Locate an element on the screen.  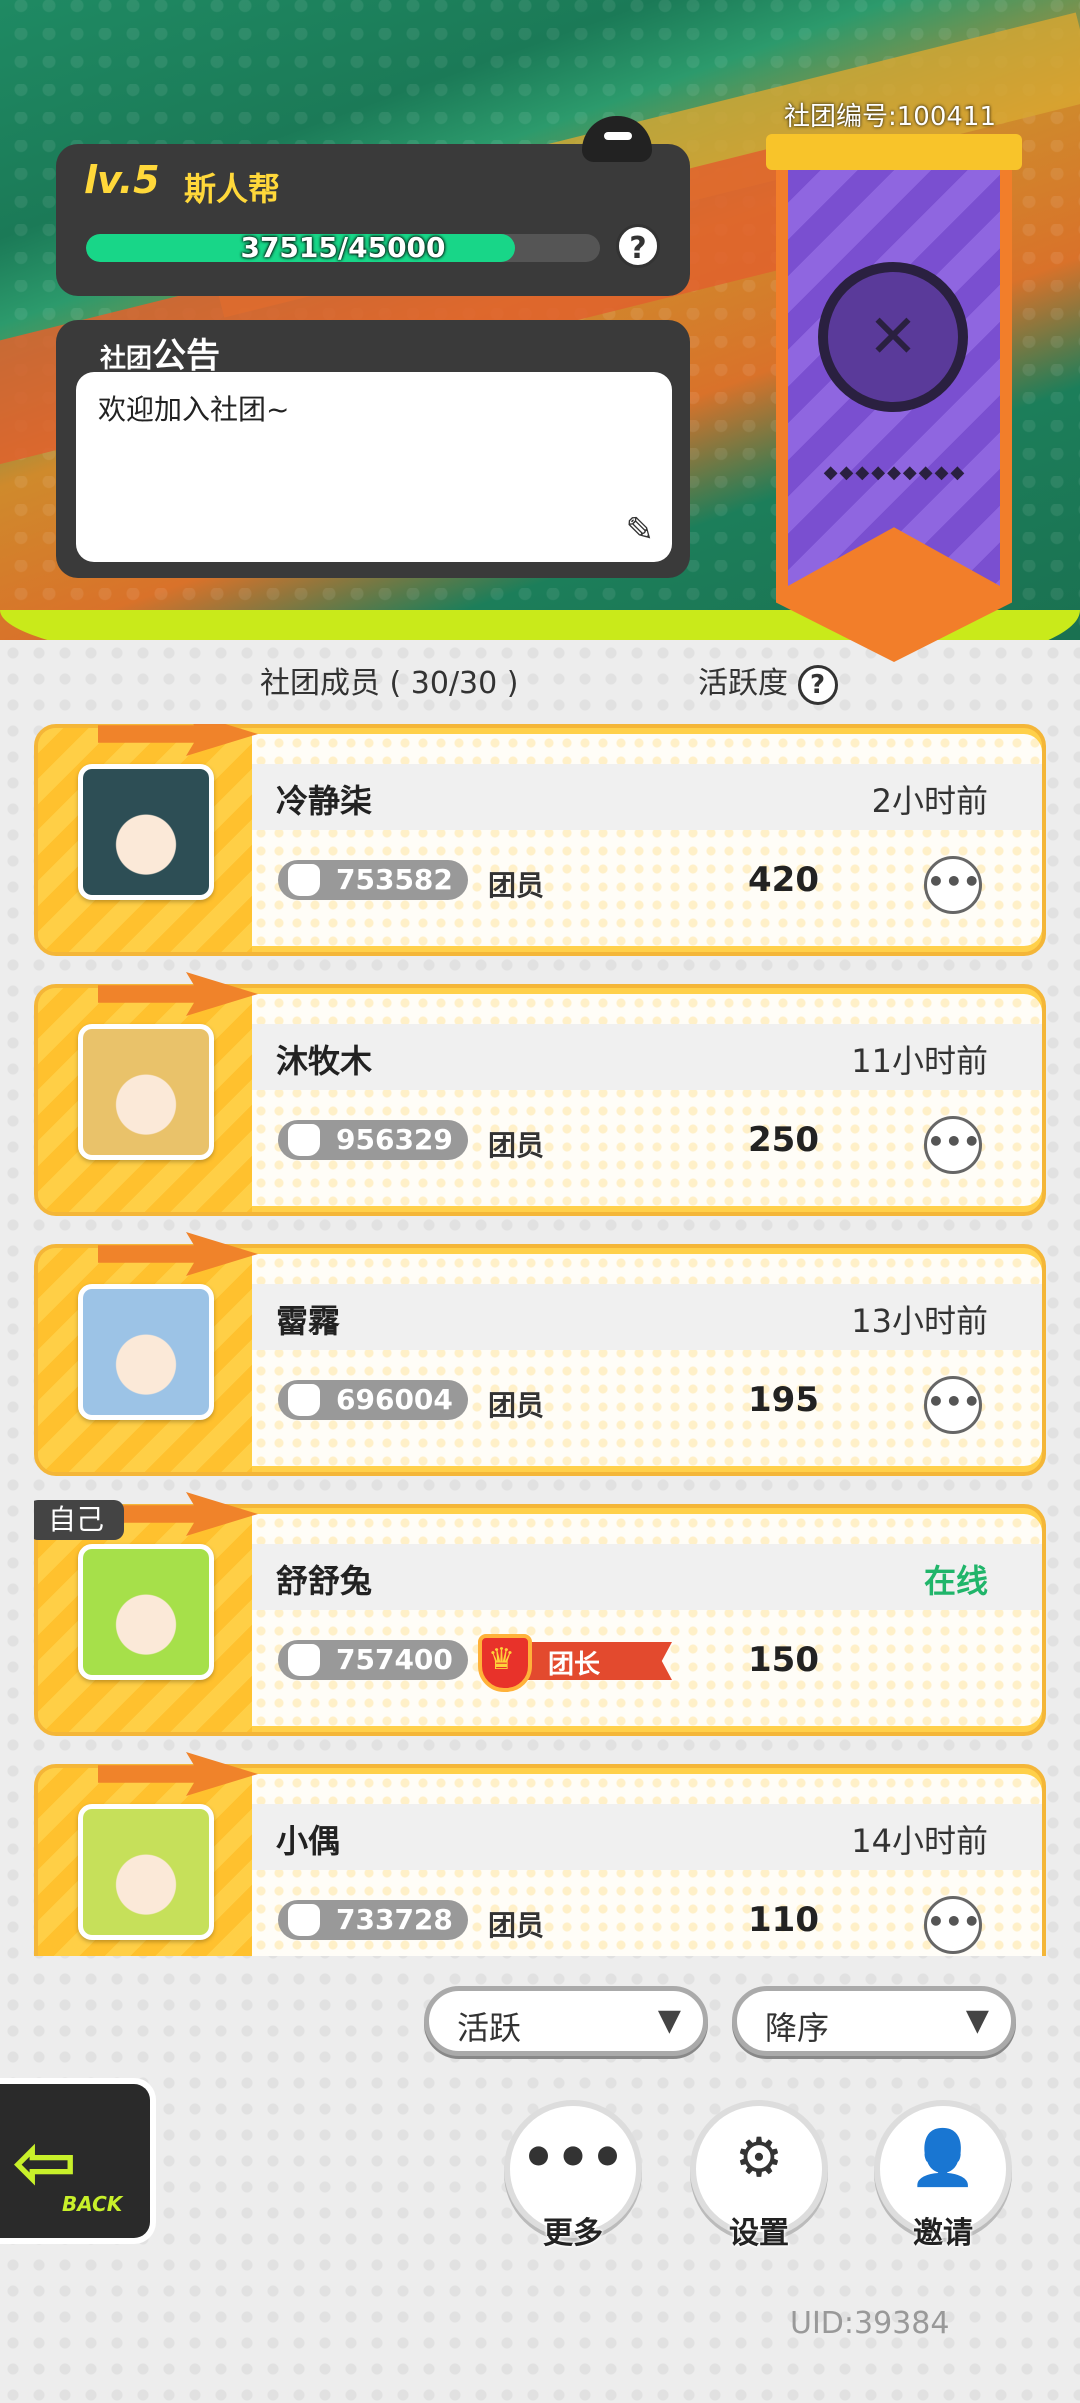
member-last-seen: 在线 is located at coordinates (955, 1581).